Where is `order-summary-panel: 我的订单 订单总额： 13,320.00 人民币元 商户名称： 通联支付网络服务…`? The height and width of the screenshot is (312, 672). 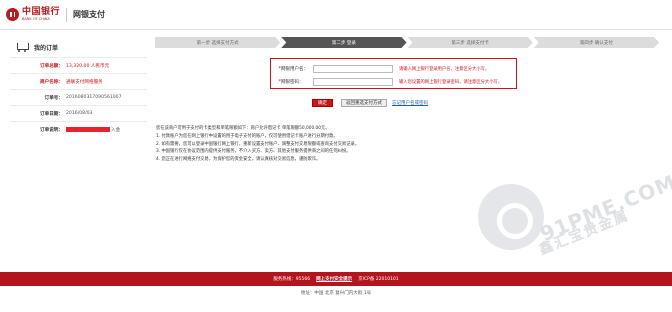 order-summary-panel: 我的订单 订单总额： 13,320.00 人民币元 商户名称： 通联支付网络服务… is located at coordinates (78, 111).